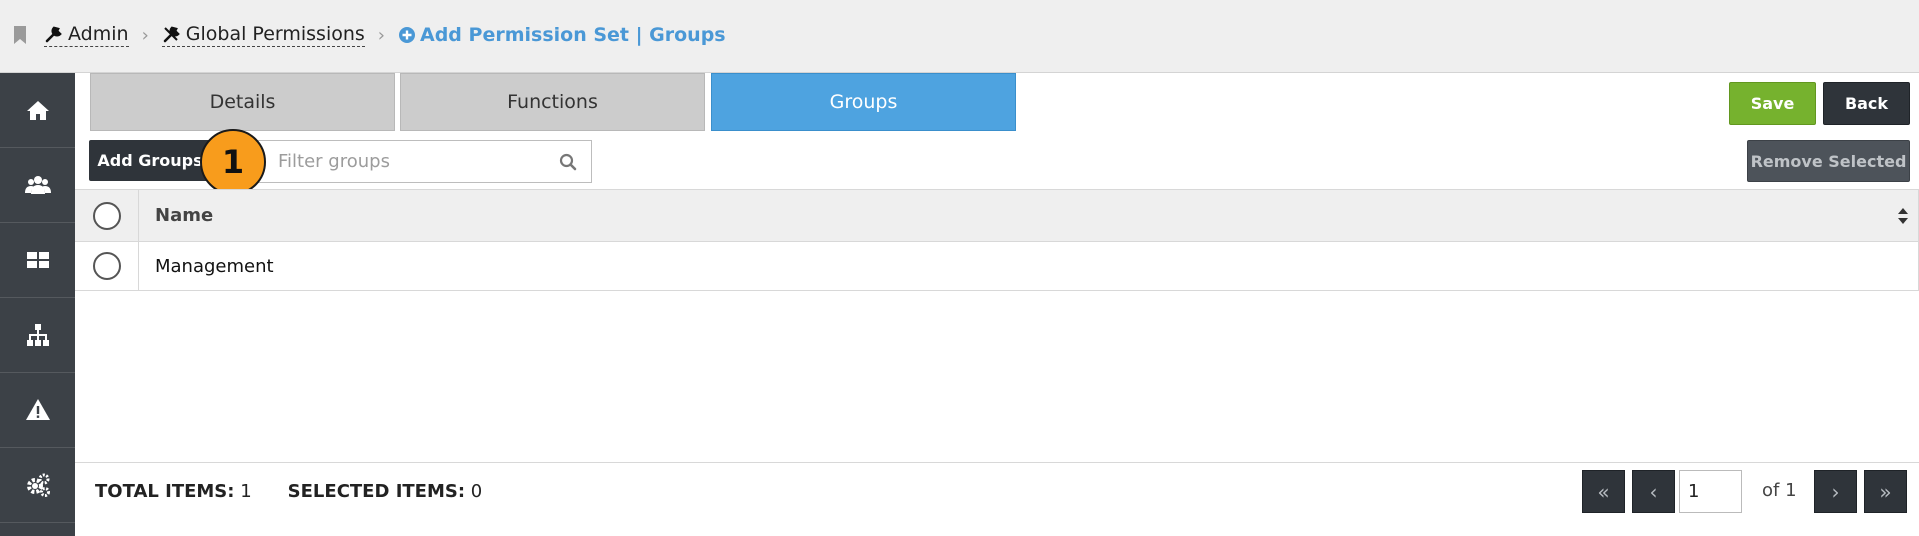 This screenshot has width=1919, height=536. I want to click on home-icon, so click(37, 110).